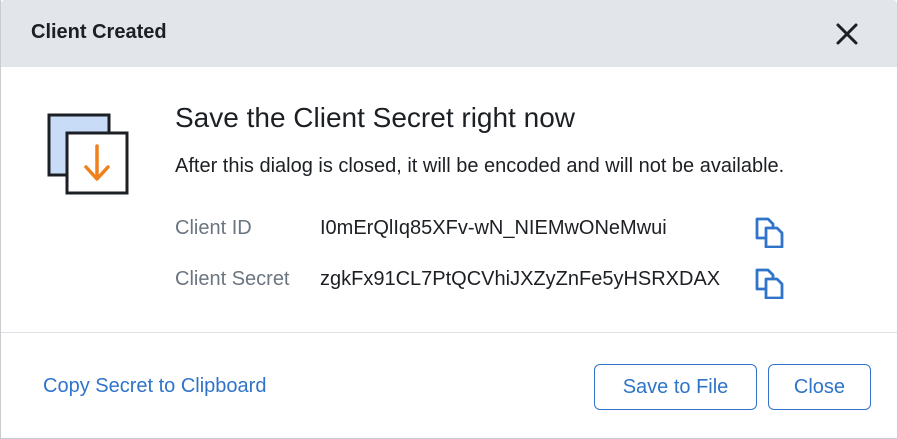 Image resolution: width=898 pixels, height=439 pixels. Describe the element at coordinates (213, 228) in the screenshot. I see `client-id-label: Client ID` at that location.